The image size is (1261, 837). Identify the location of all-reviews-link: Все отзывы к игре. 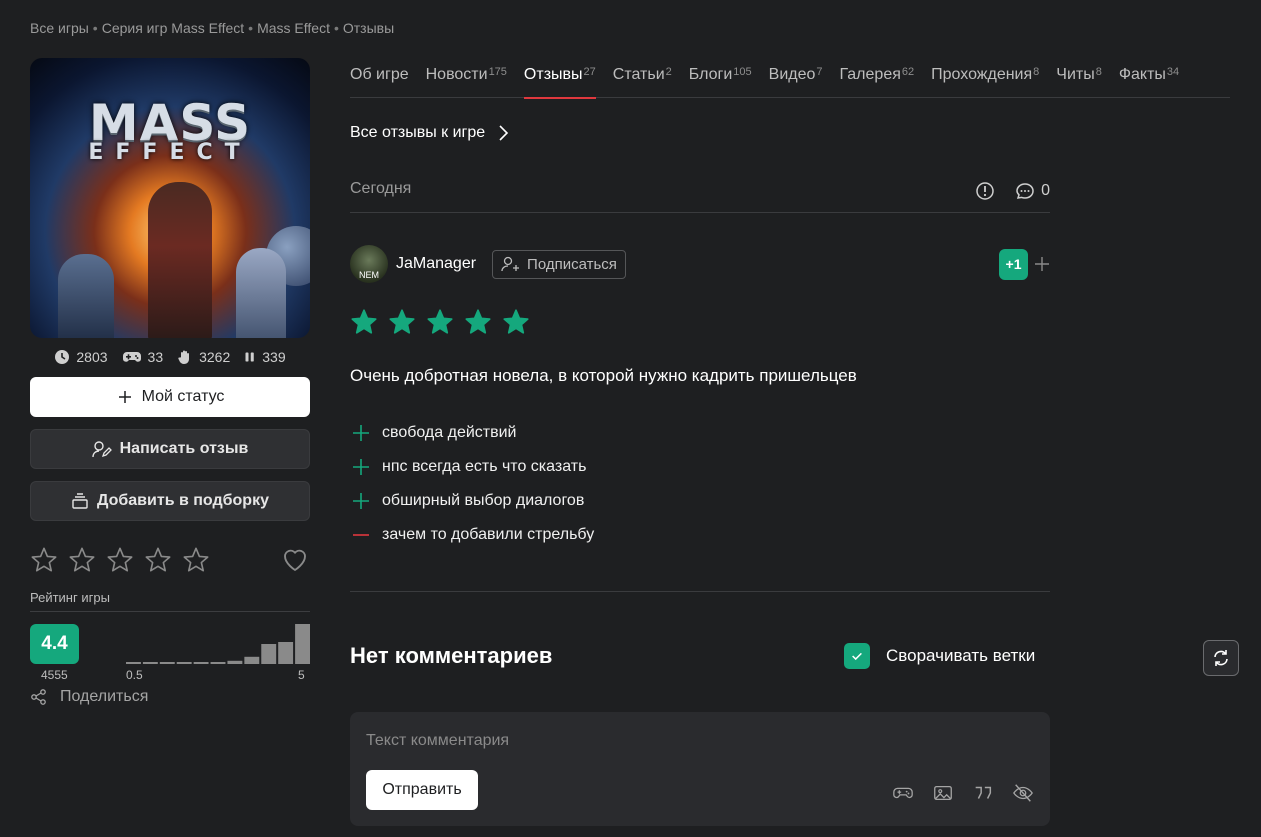
(429, 133).